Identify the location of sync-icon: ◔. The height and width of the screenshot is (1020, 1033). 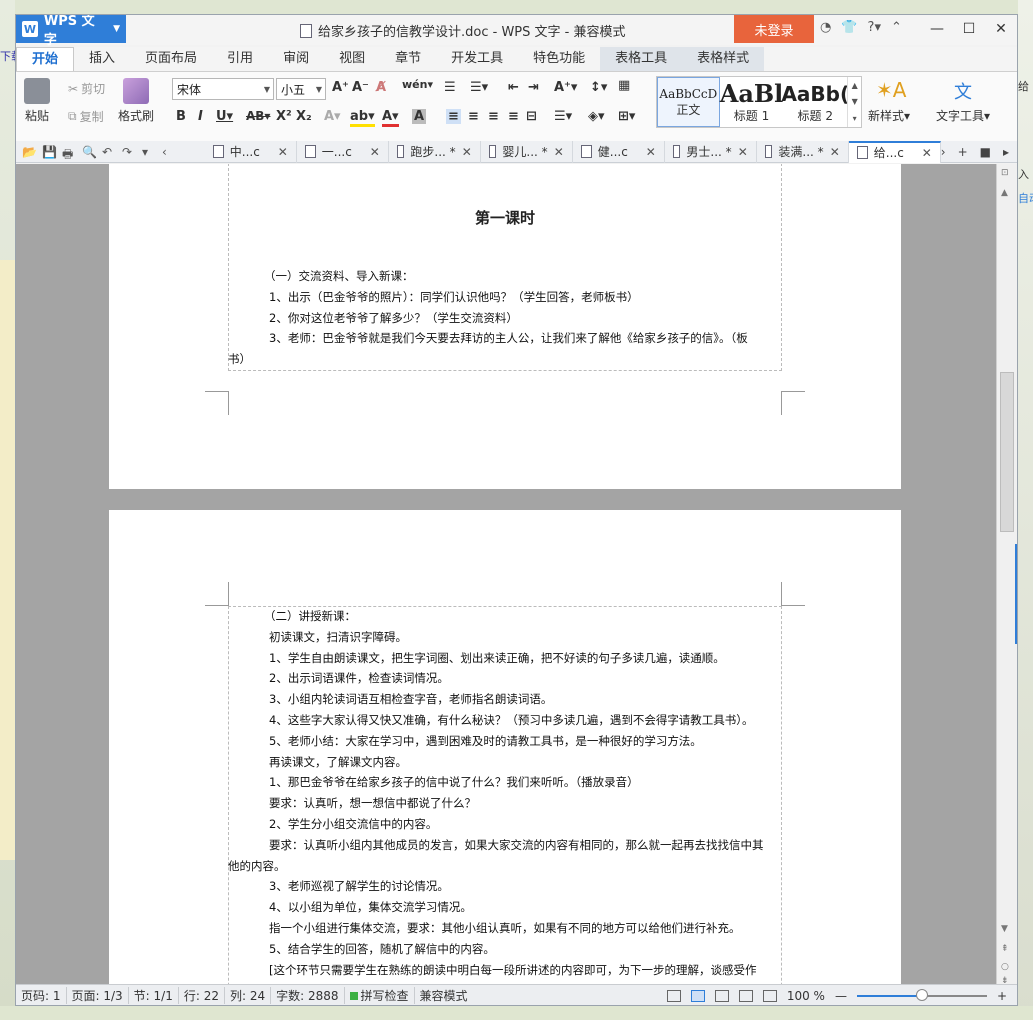
(825, 27).